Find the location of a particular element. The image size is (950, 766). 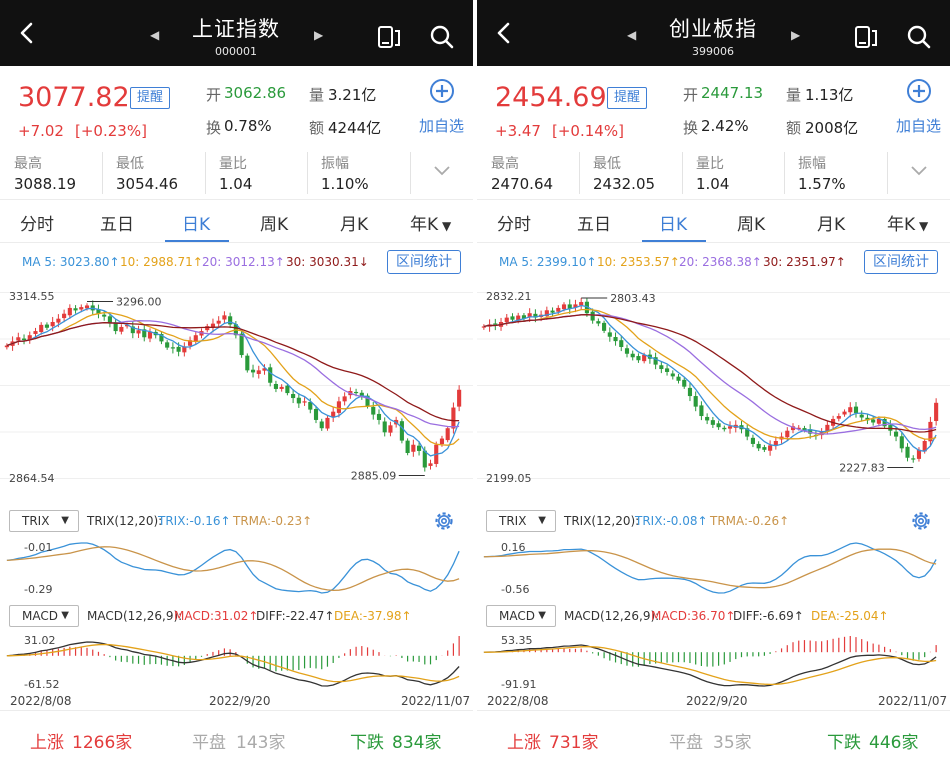

open-value: 2447.13 is located at coordinates (732, 93).